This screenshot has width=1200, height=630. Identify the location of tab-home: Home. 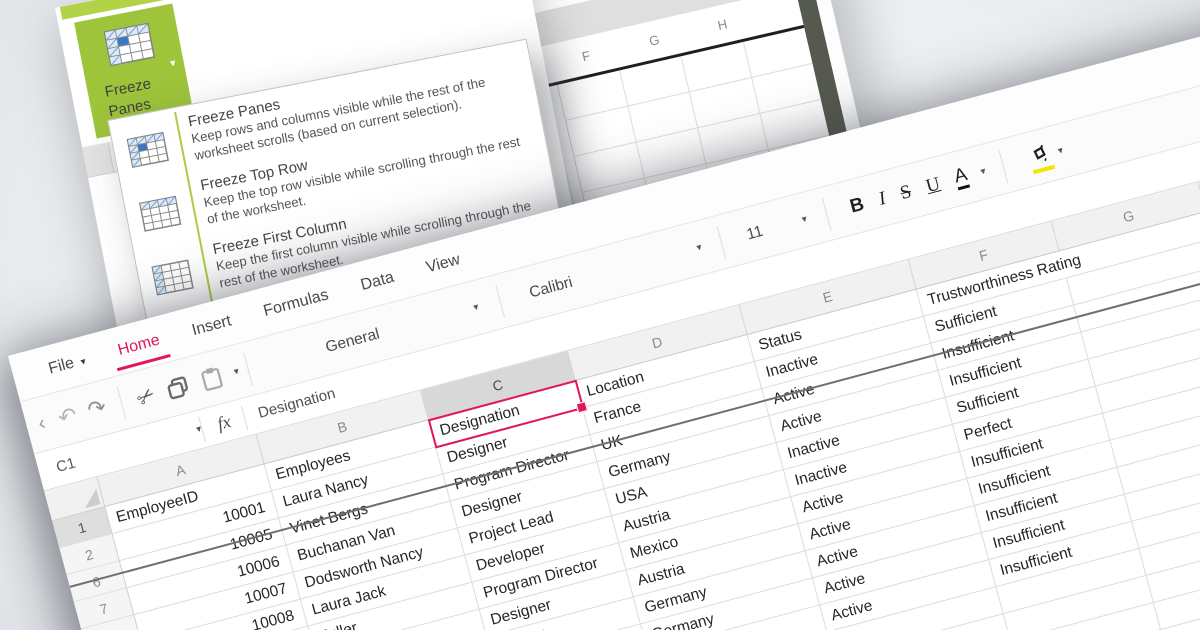
(139, 345).